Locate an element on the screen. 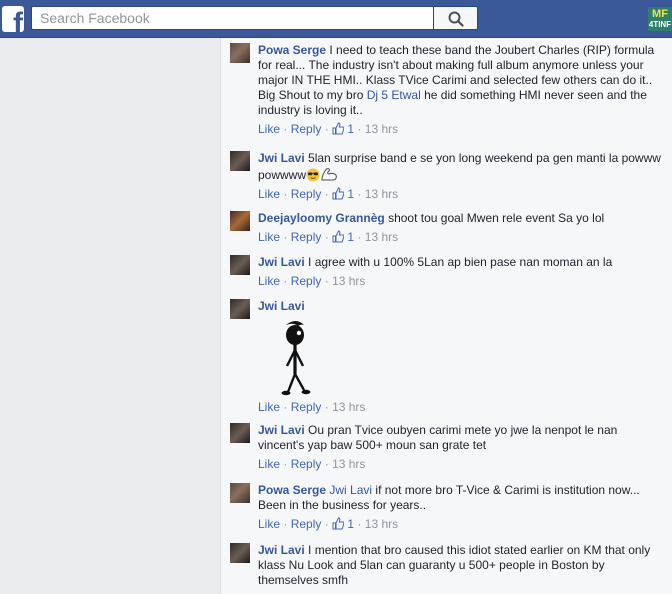 The image size is (672, 594). mention-link: Dj 5 Etwal is located at coordinates (394, 95).